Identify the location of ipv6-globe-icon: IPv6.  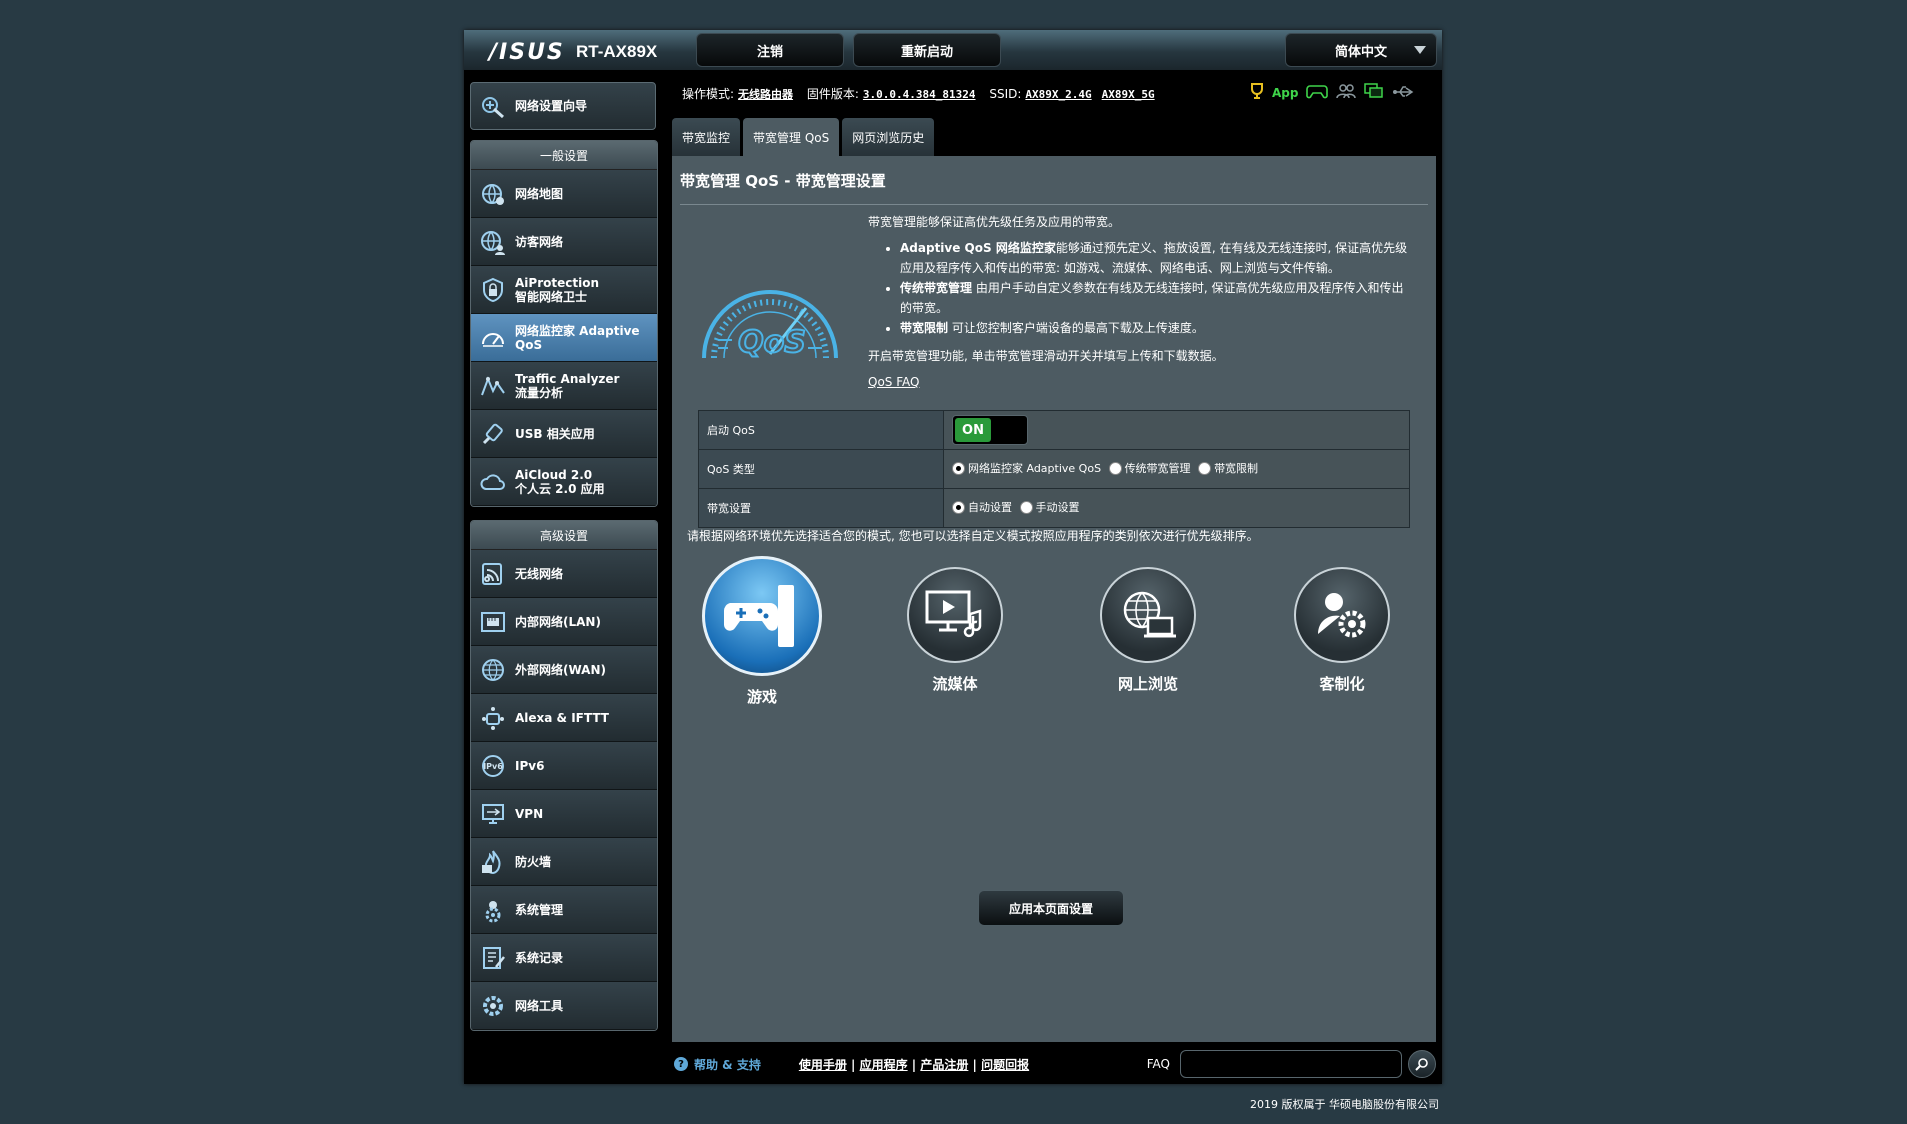
(493, 766).